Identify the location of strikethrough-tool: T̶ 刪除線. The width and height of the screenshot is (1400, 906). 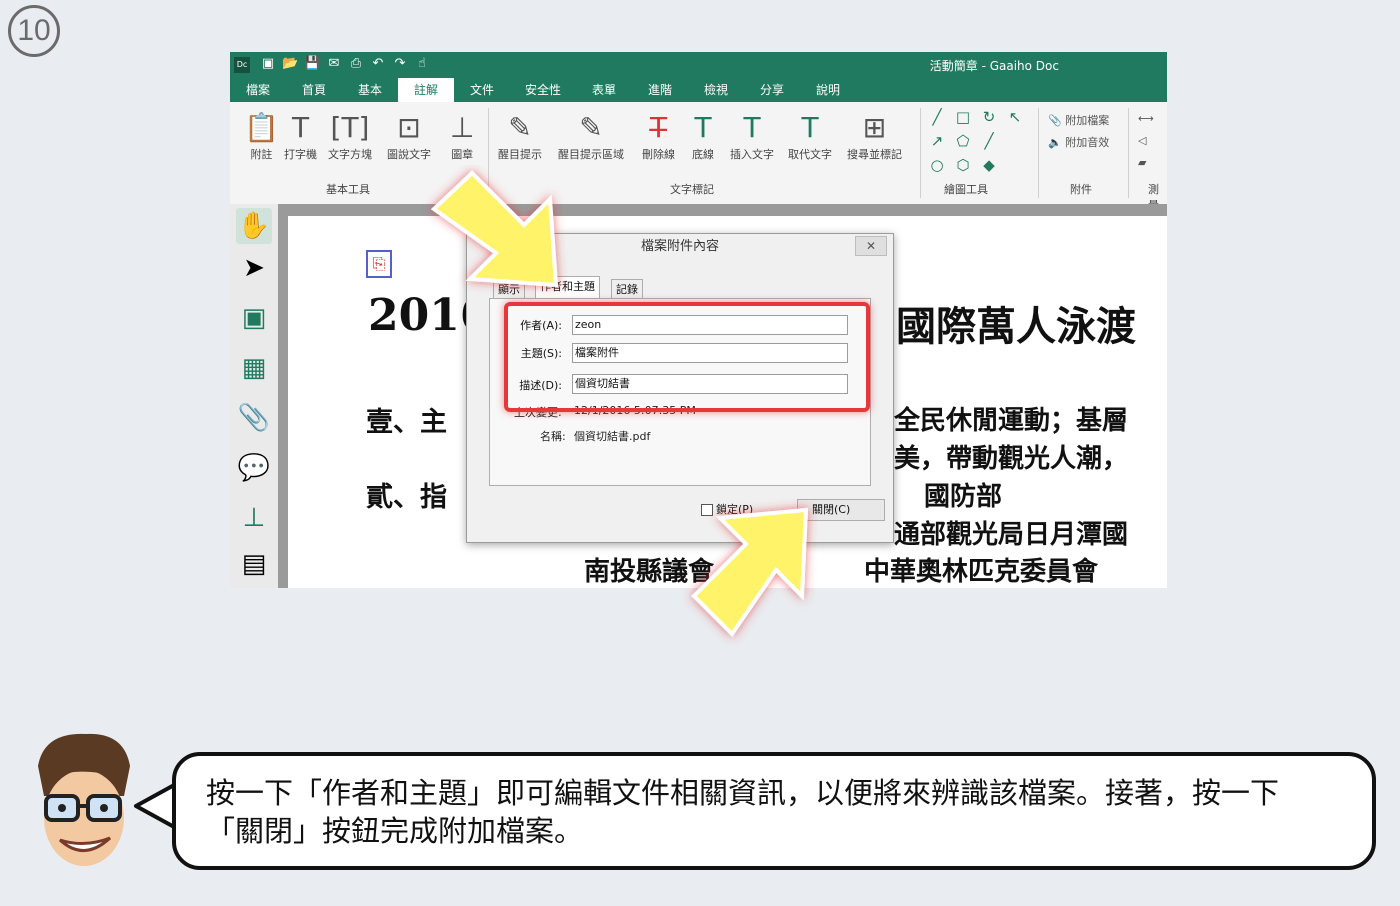
(658, 136).